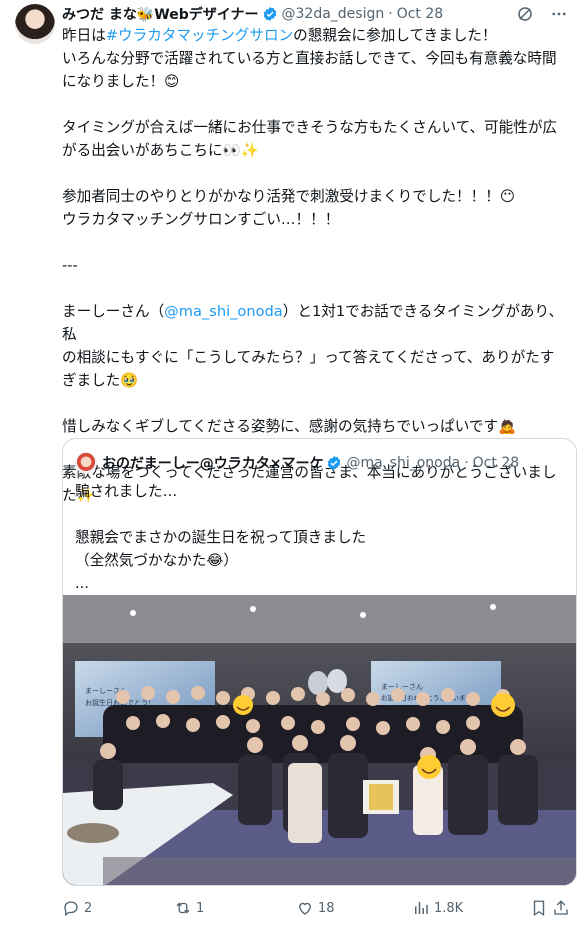 This screenshot has height=925, width=580. I want to click on reply-count: 2, so click(88, 908).